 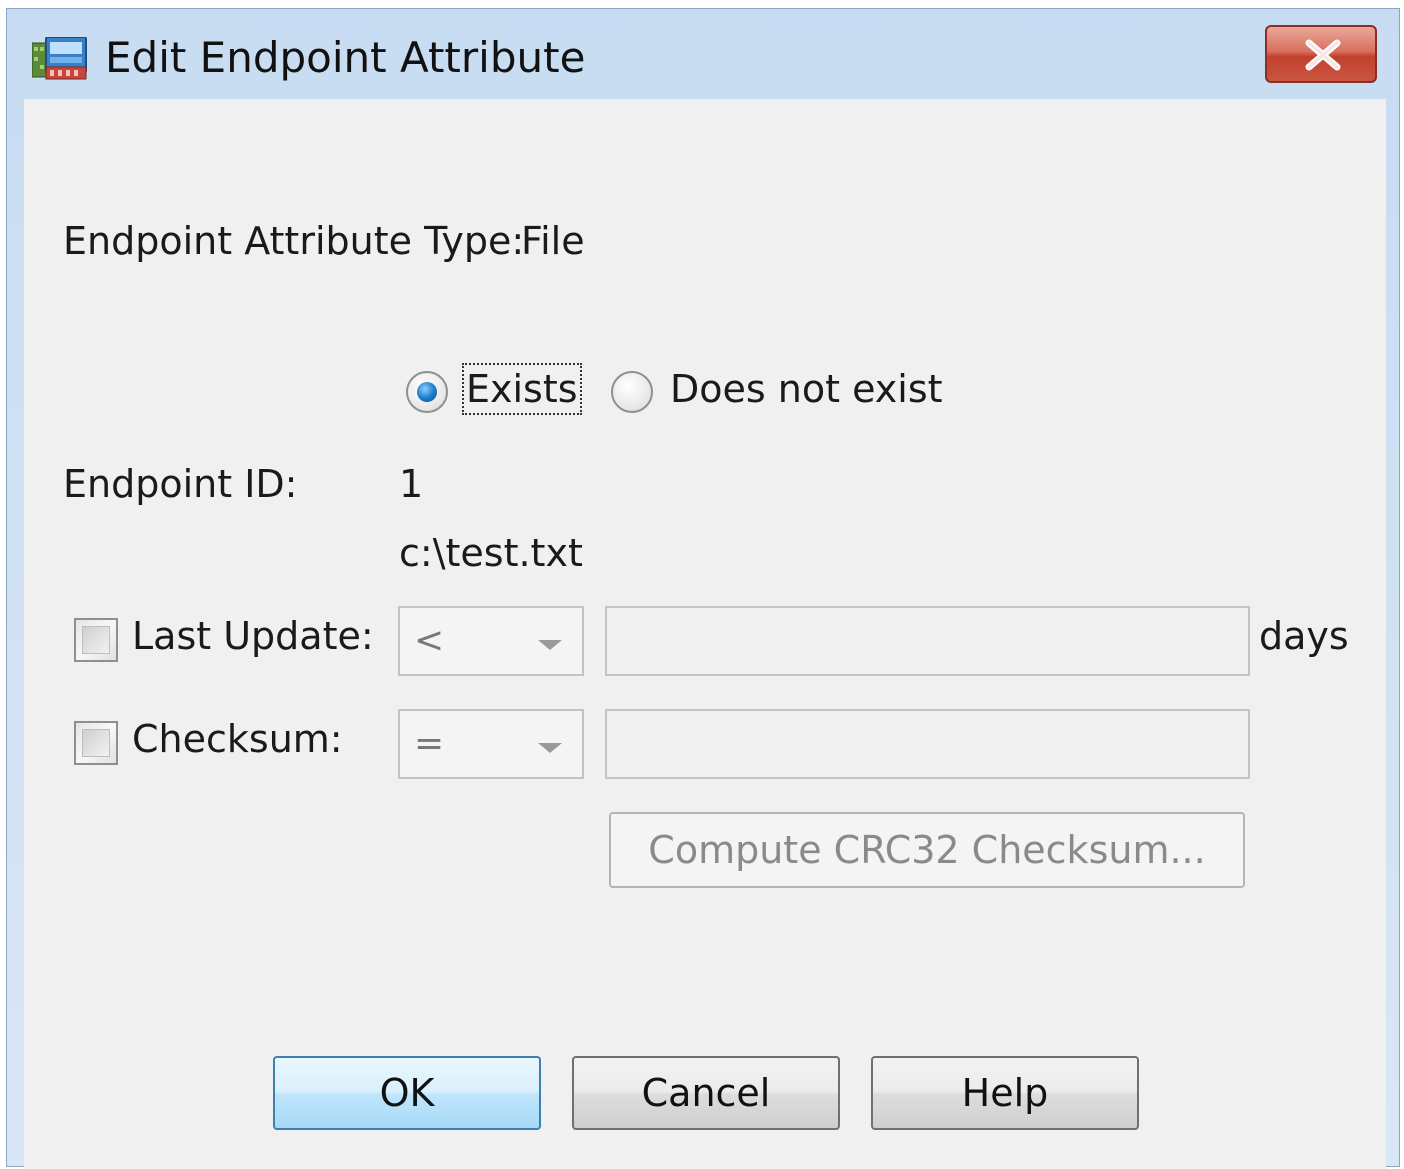 What do you see at coordinates (522, 389) in the screenshot?
I see `radio-exists-label: Exists` at bounding box center [522, 389].